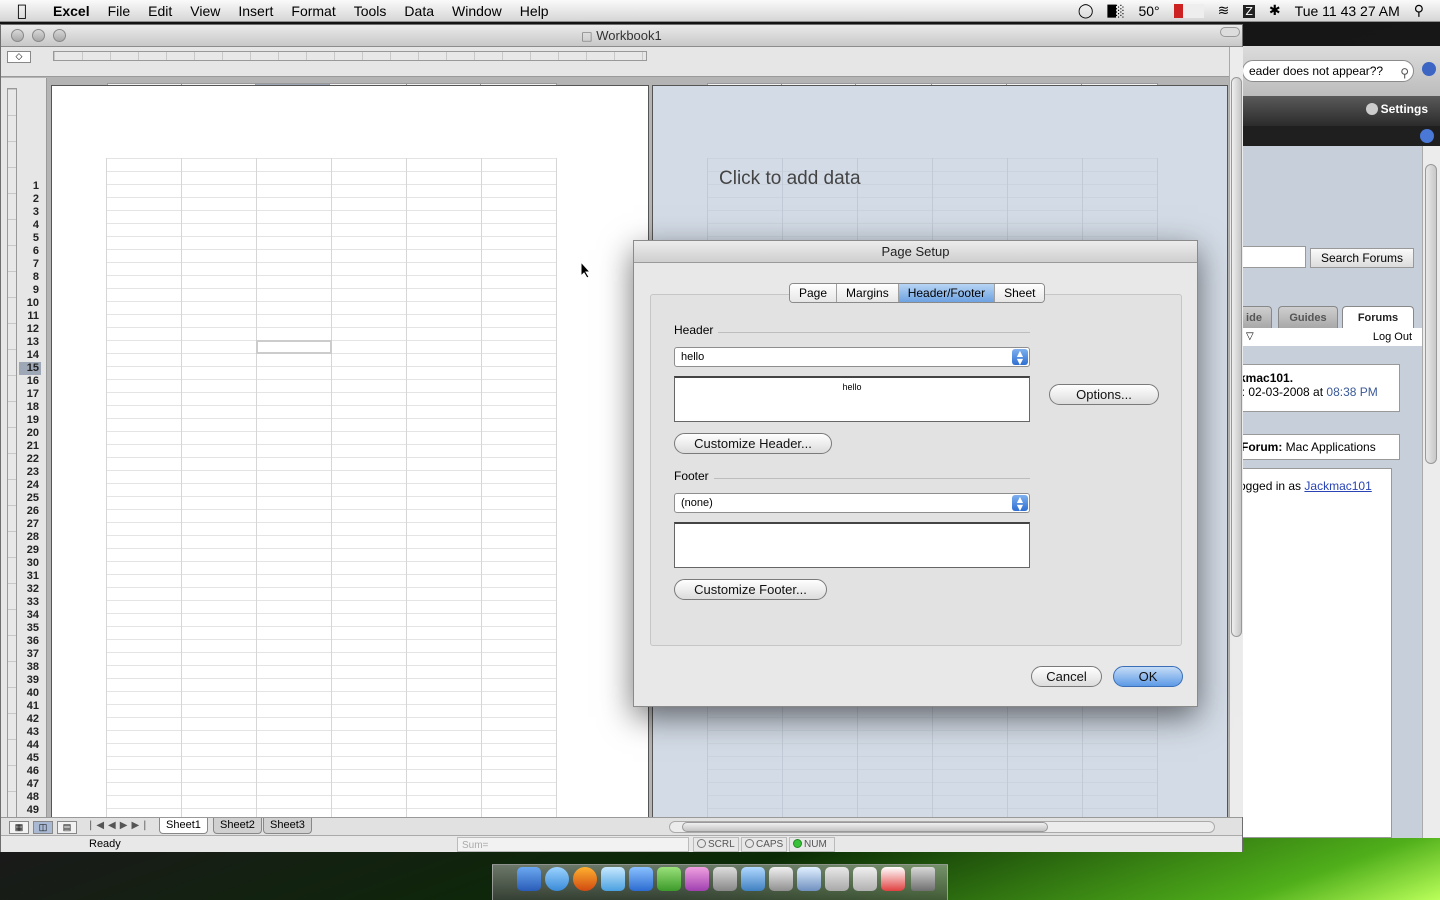 This screenshot has width=1440, height=900. Describe the element at coordinates (852, 357) in the screenshot. I see `header-select: hello ▲ ▼` at that location.